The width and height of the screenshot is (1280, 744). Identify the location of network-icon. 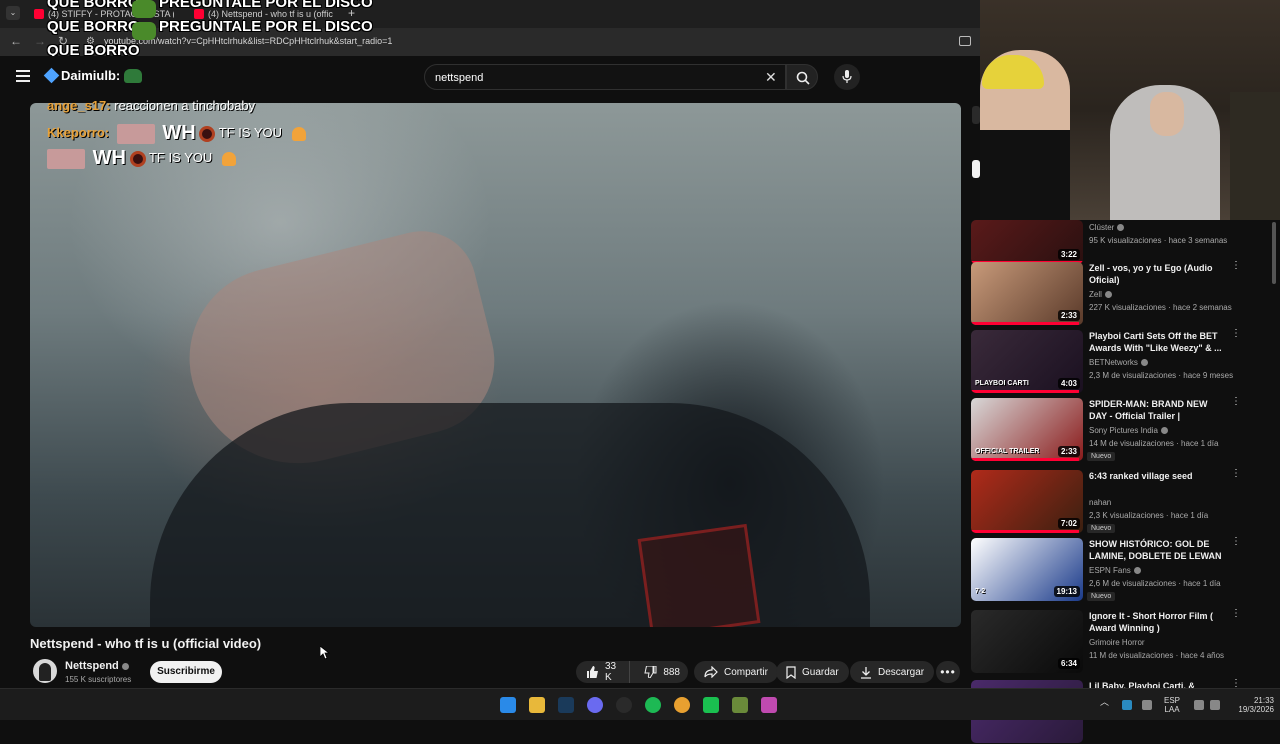
(1199, 705).